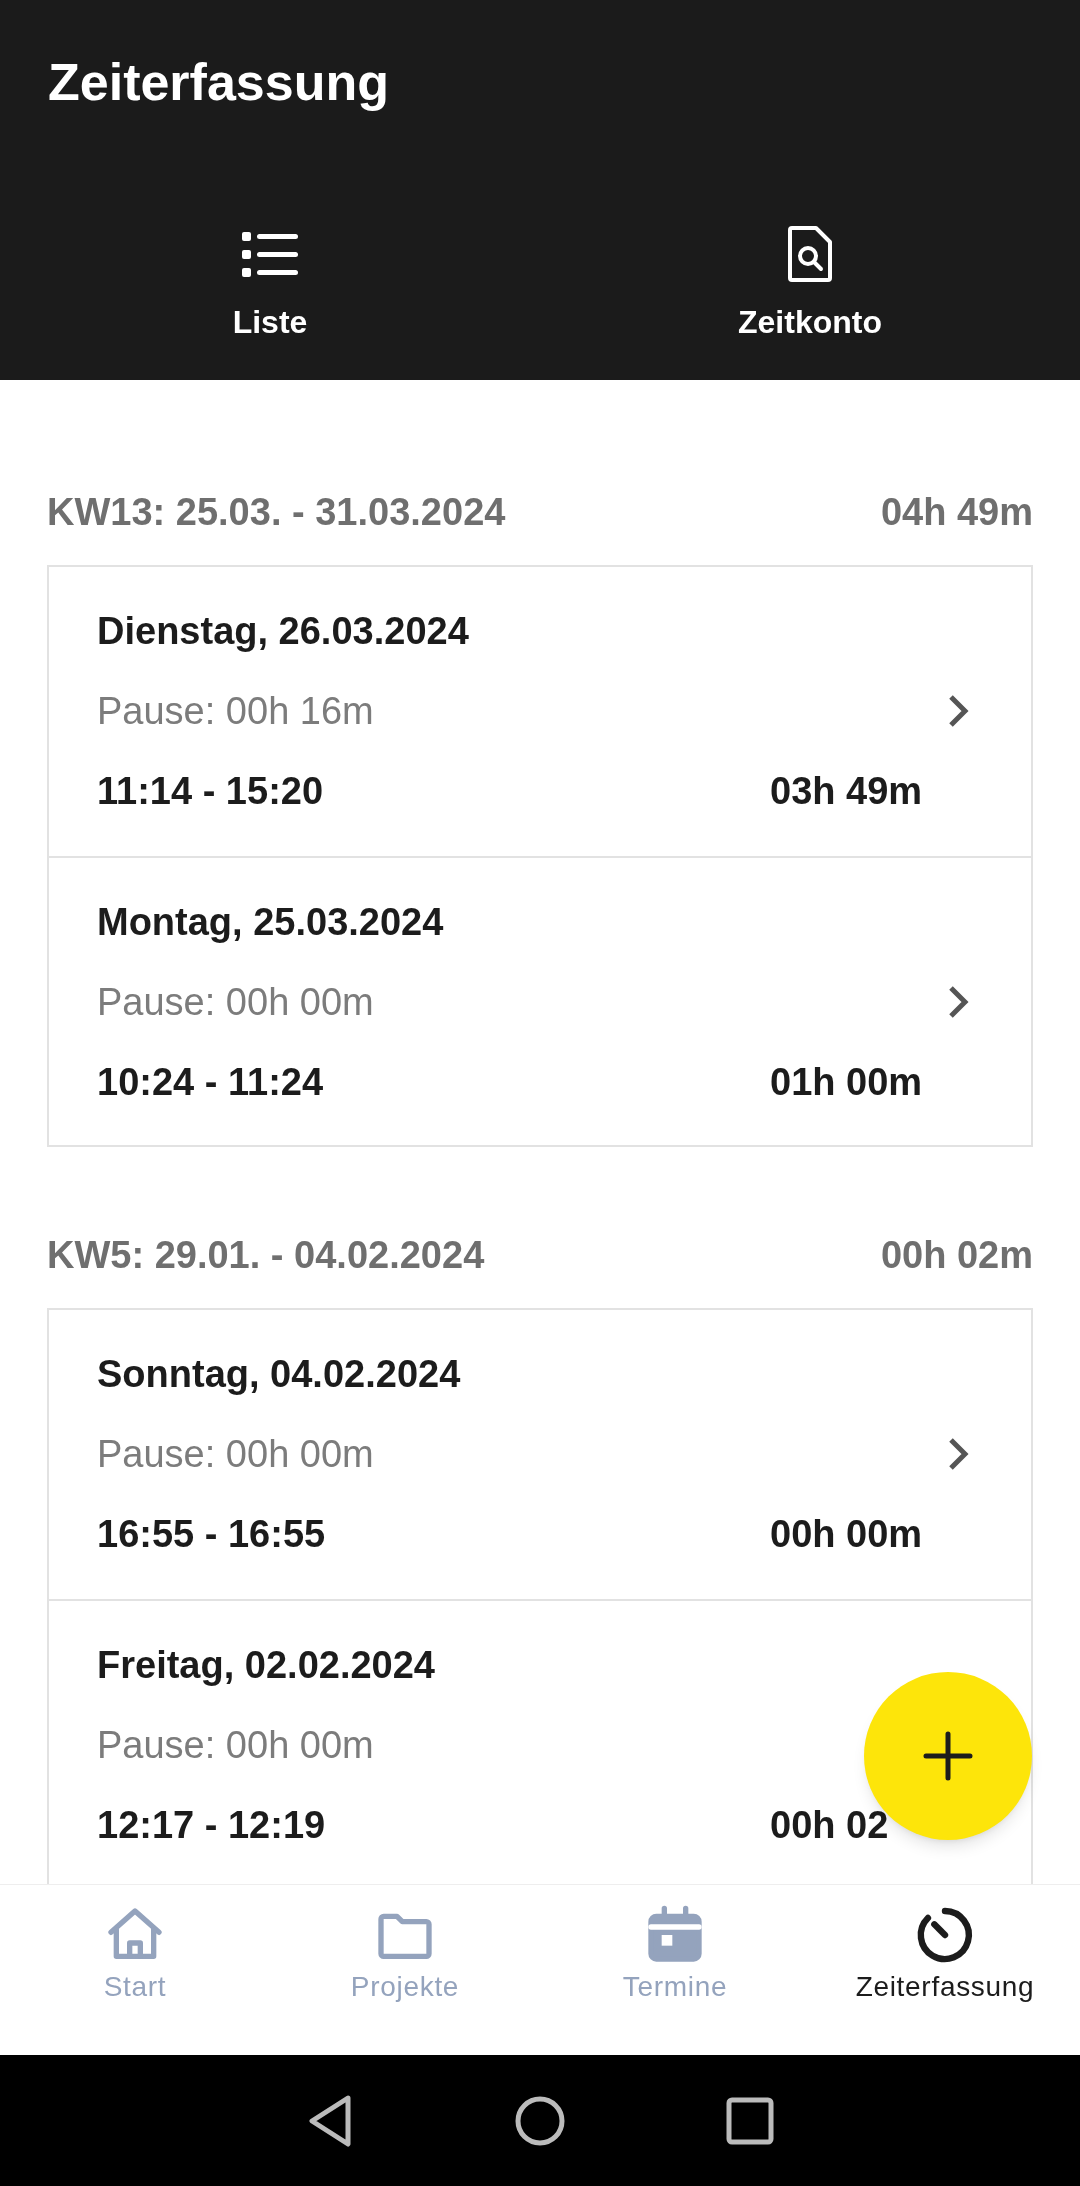 Image resolution: width=1080 pixels, height=2186 pixels. What do you see at coordinates (212, 1825) in the screenshot?
I see `time-range: 12:17 - 12:19` at bounding box center [212, 1825].